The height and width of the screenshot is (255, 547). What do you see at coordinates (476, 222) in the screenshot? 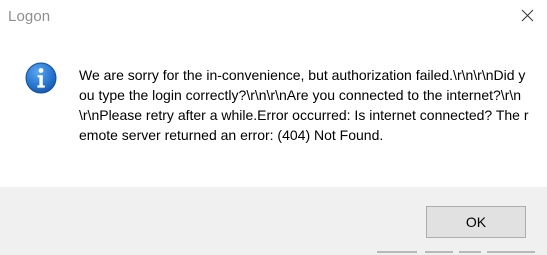
I see `ok-button: OK` at bounding box center [476, 222].